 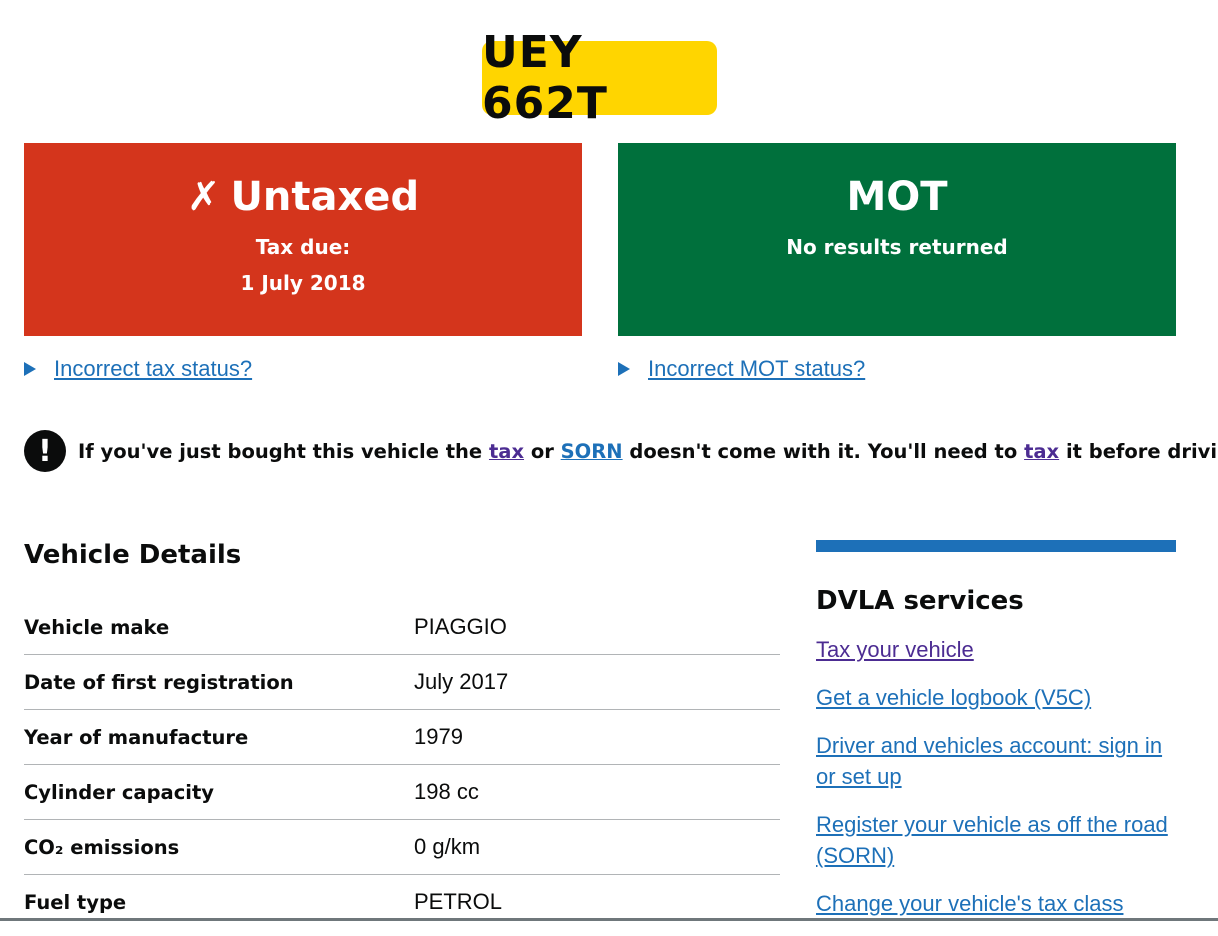 I want to click on row-label: Year of manufacture, so click(x=136, y=737).